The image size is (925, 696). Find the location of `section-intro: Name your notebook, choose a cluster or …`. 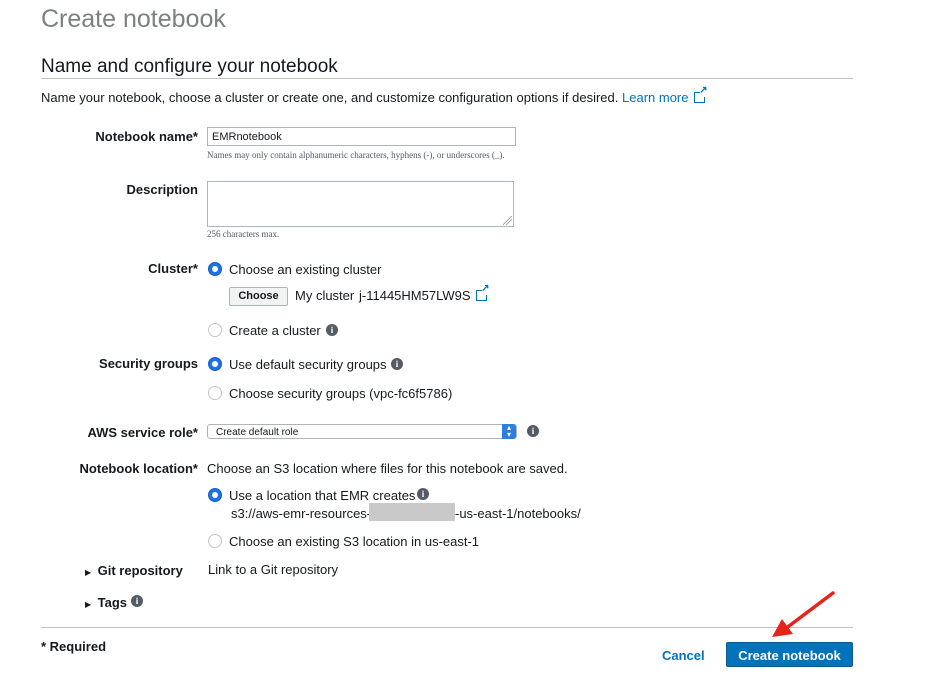

section-intro: Name your notebook, choose a cluster or … is located at coordinates (374, 95).